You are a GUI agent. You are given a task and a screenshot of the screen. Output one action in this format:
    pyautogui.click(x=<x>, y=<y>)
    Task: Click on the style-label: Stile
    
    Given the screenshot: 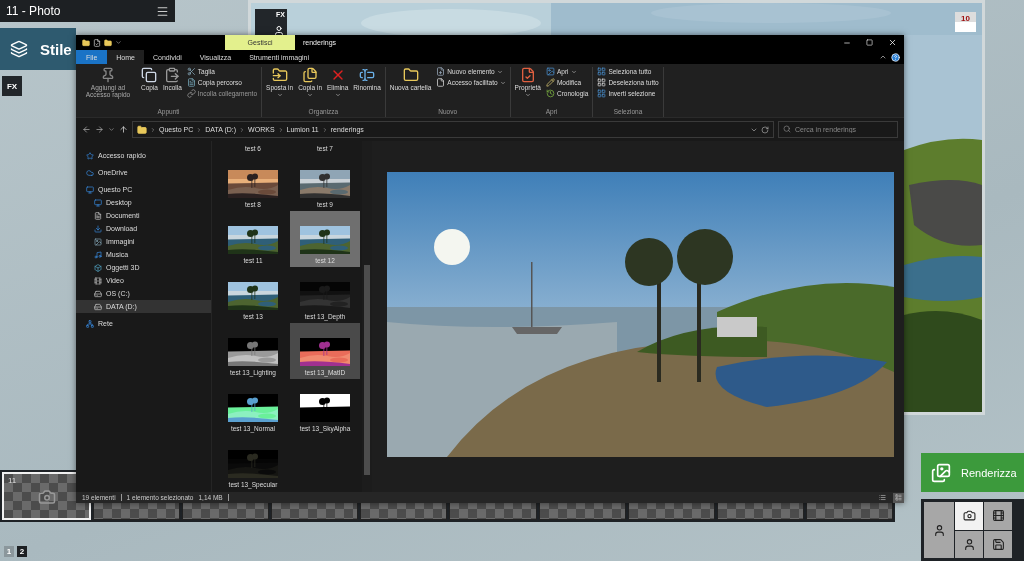 What is the action you would take?
    pyautogui.click(x=56, y=49)
    